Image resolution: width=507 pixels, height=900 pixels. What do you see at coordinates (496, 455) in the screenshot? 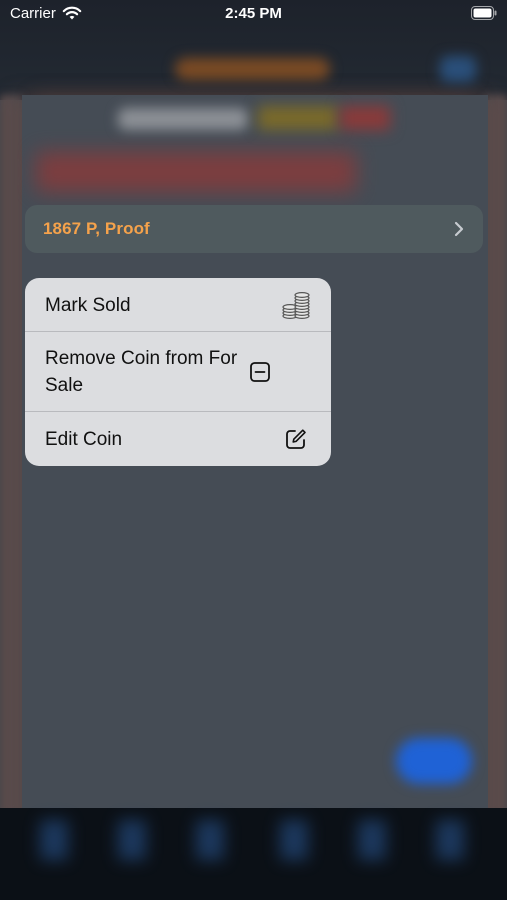
I see `blurred-right-edge` at bounding box center [496, 455].